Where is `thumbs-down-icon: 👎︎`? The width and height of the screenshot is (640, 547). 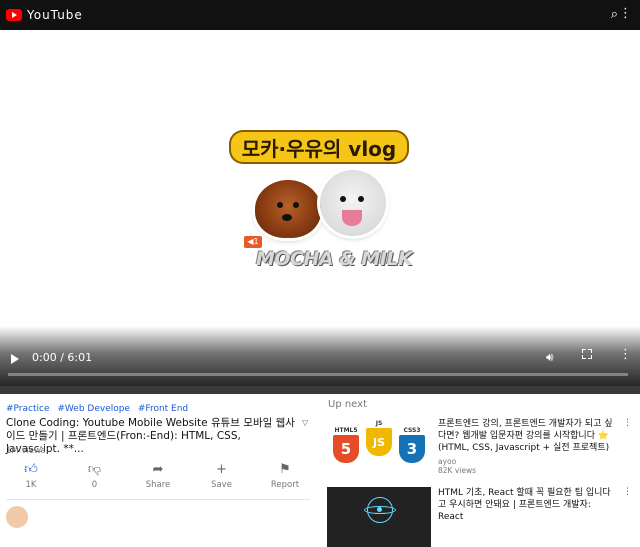
thumbs-down-icon: 👎︎ is located at coordinates (94, 469).